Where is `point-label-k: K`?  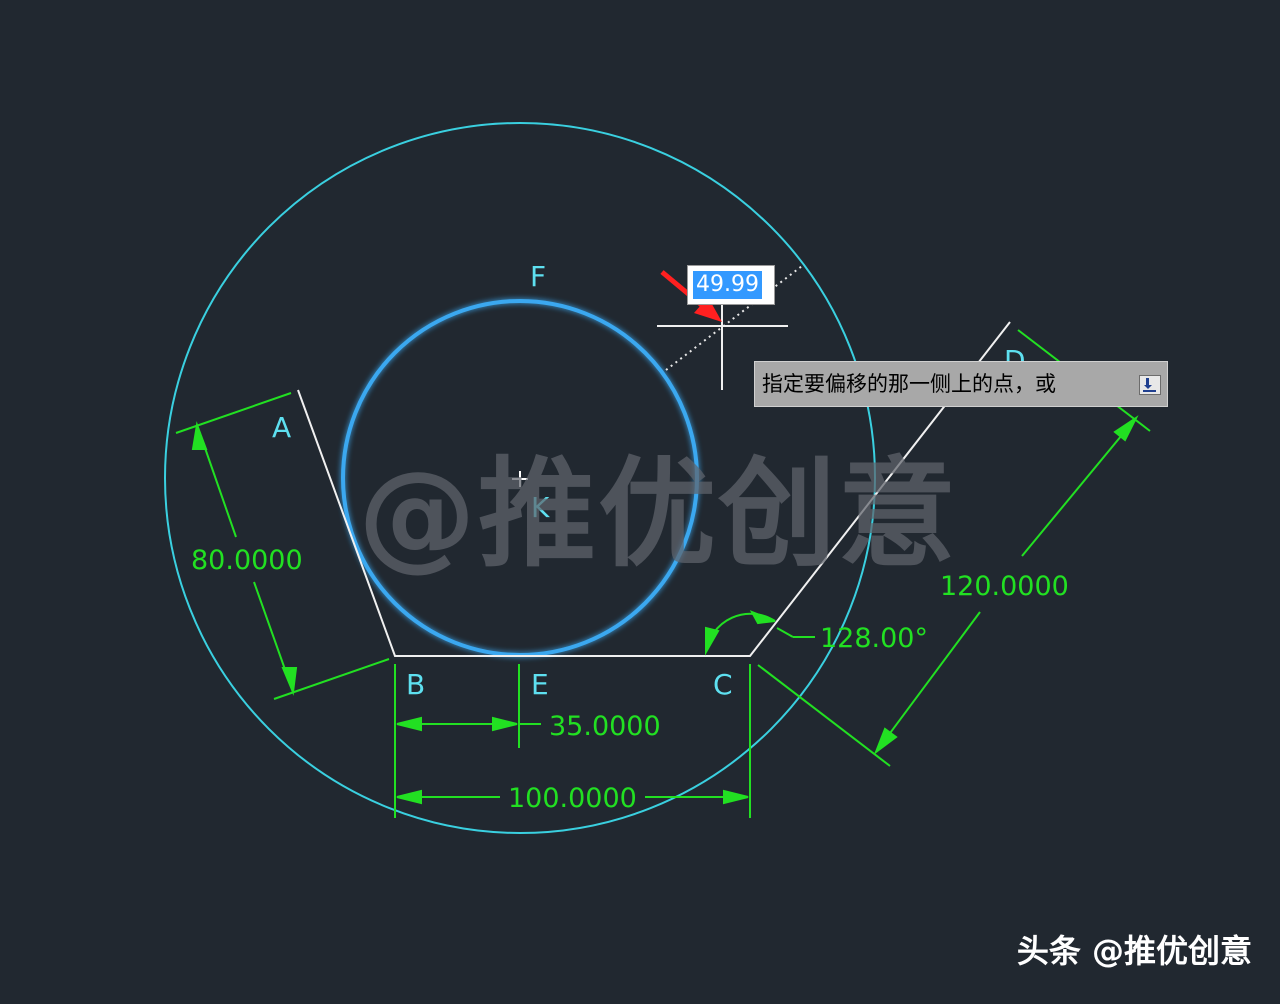 point-label-k: K is located at coordinates (540, 507).